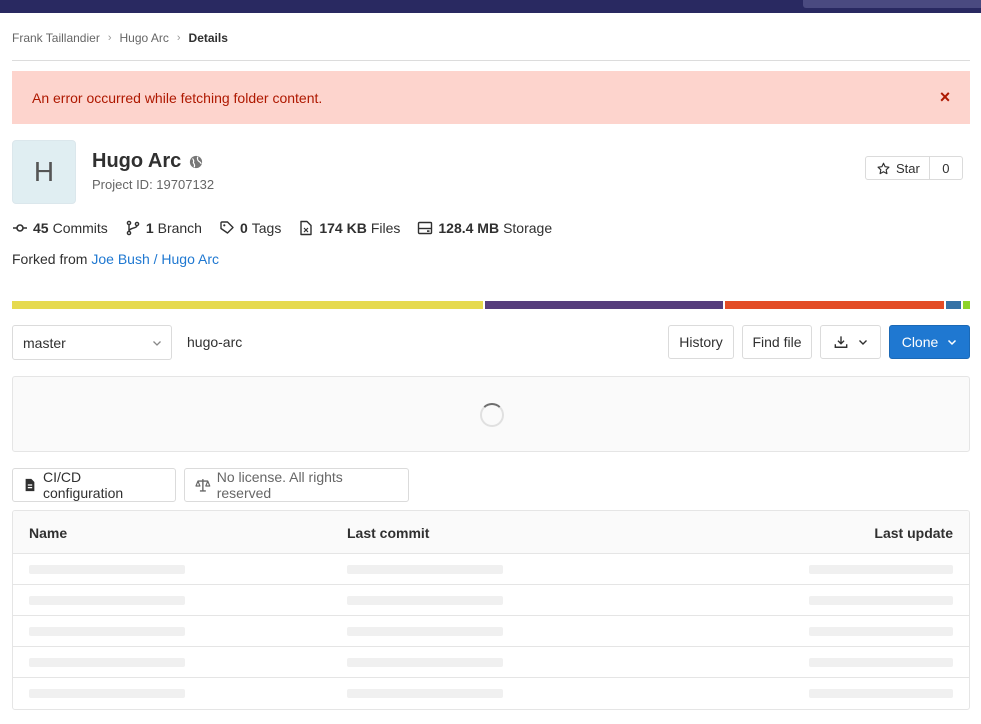  I want to click on clone-label: Clone, so click(920, 342).